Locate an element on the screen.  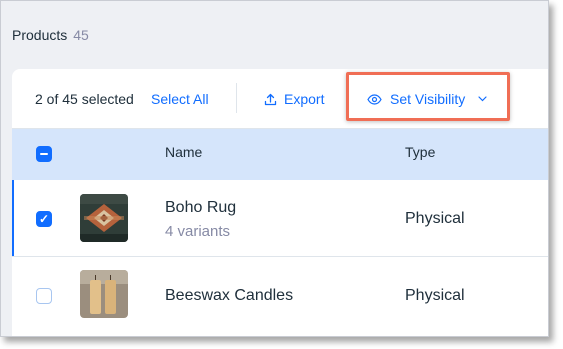
toolbar-divider is located at coordinates (236, 98).